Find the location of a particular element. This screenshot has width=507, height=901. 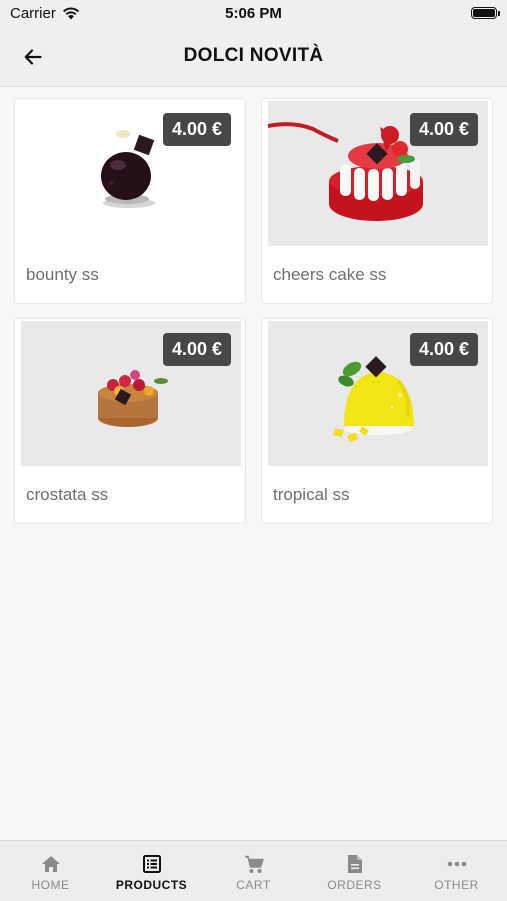

product-card: 4.00 € tropical ss is located at coordinates (377, 421).